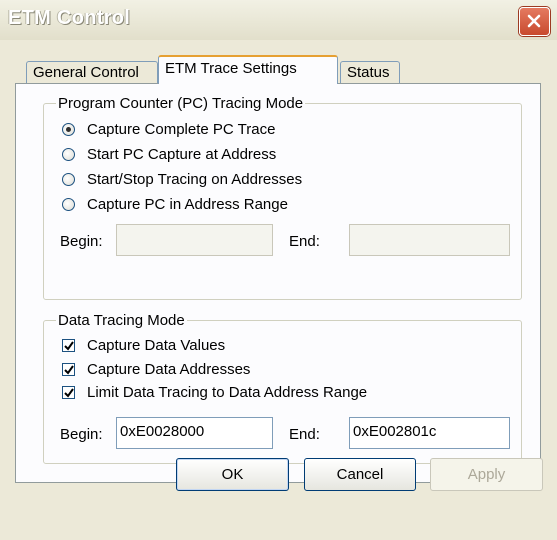 Image resolution: width=557 pixels, height=540 pixels. What do you see at coordinates (182, 154) in the screenshot?
I see `radio-label: Start PC Capture at Address` at bounding box center [182, 154].